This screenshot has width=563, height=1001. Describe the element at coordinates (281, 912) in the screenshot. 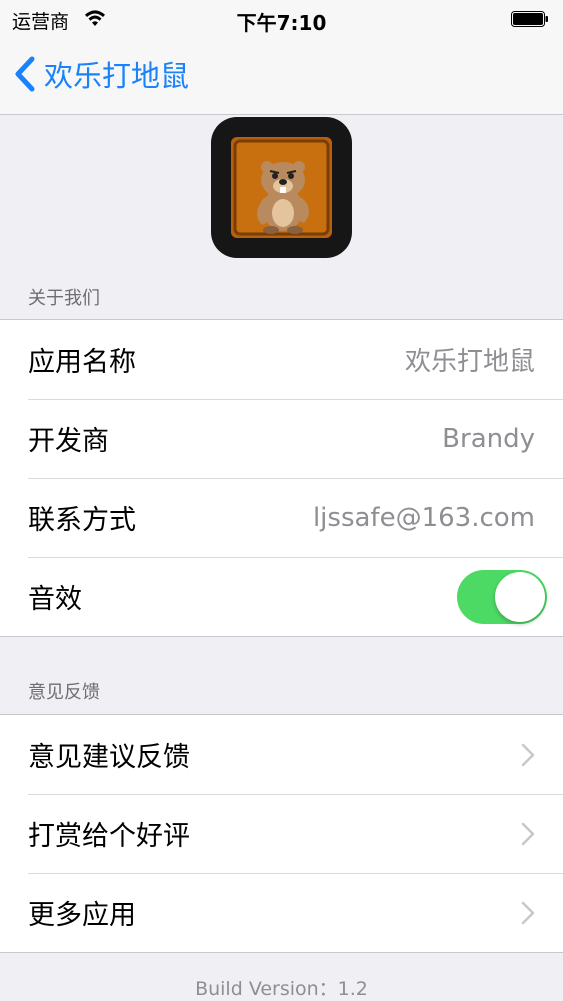

I see `row-more-apps: 更多应用` at that location.